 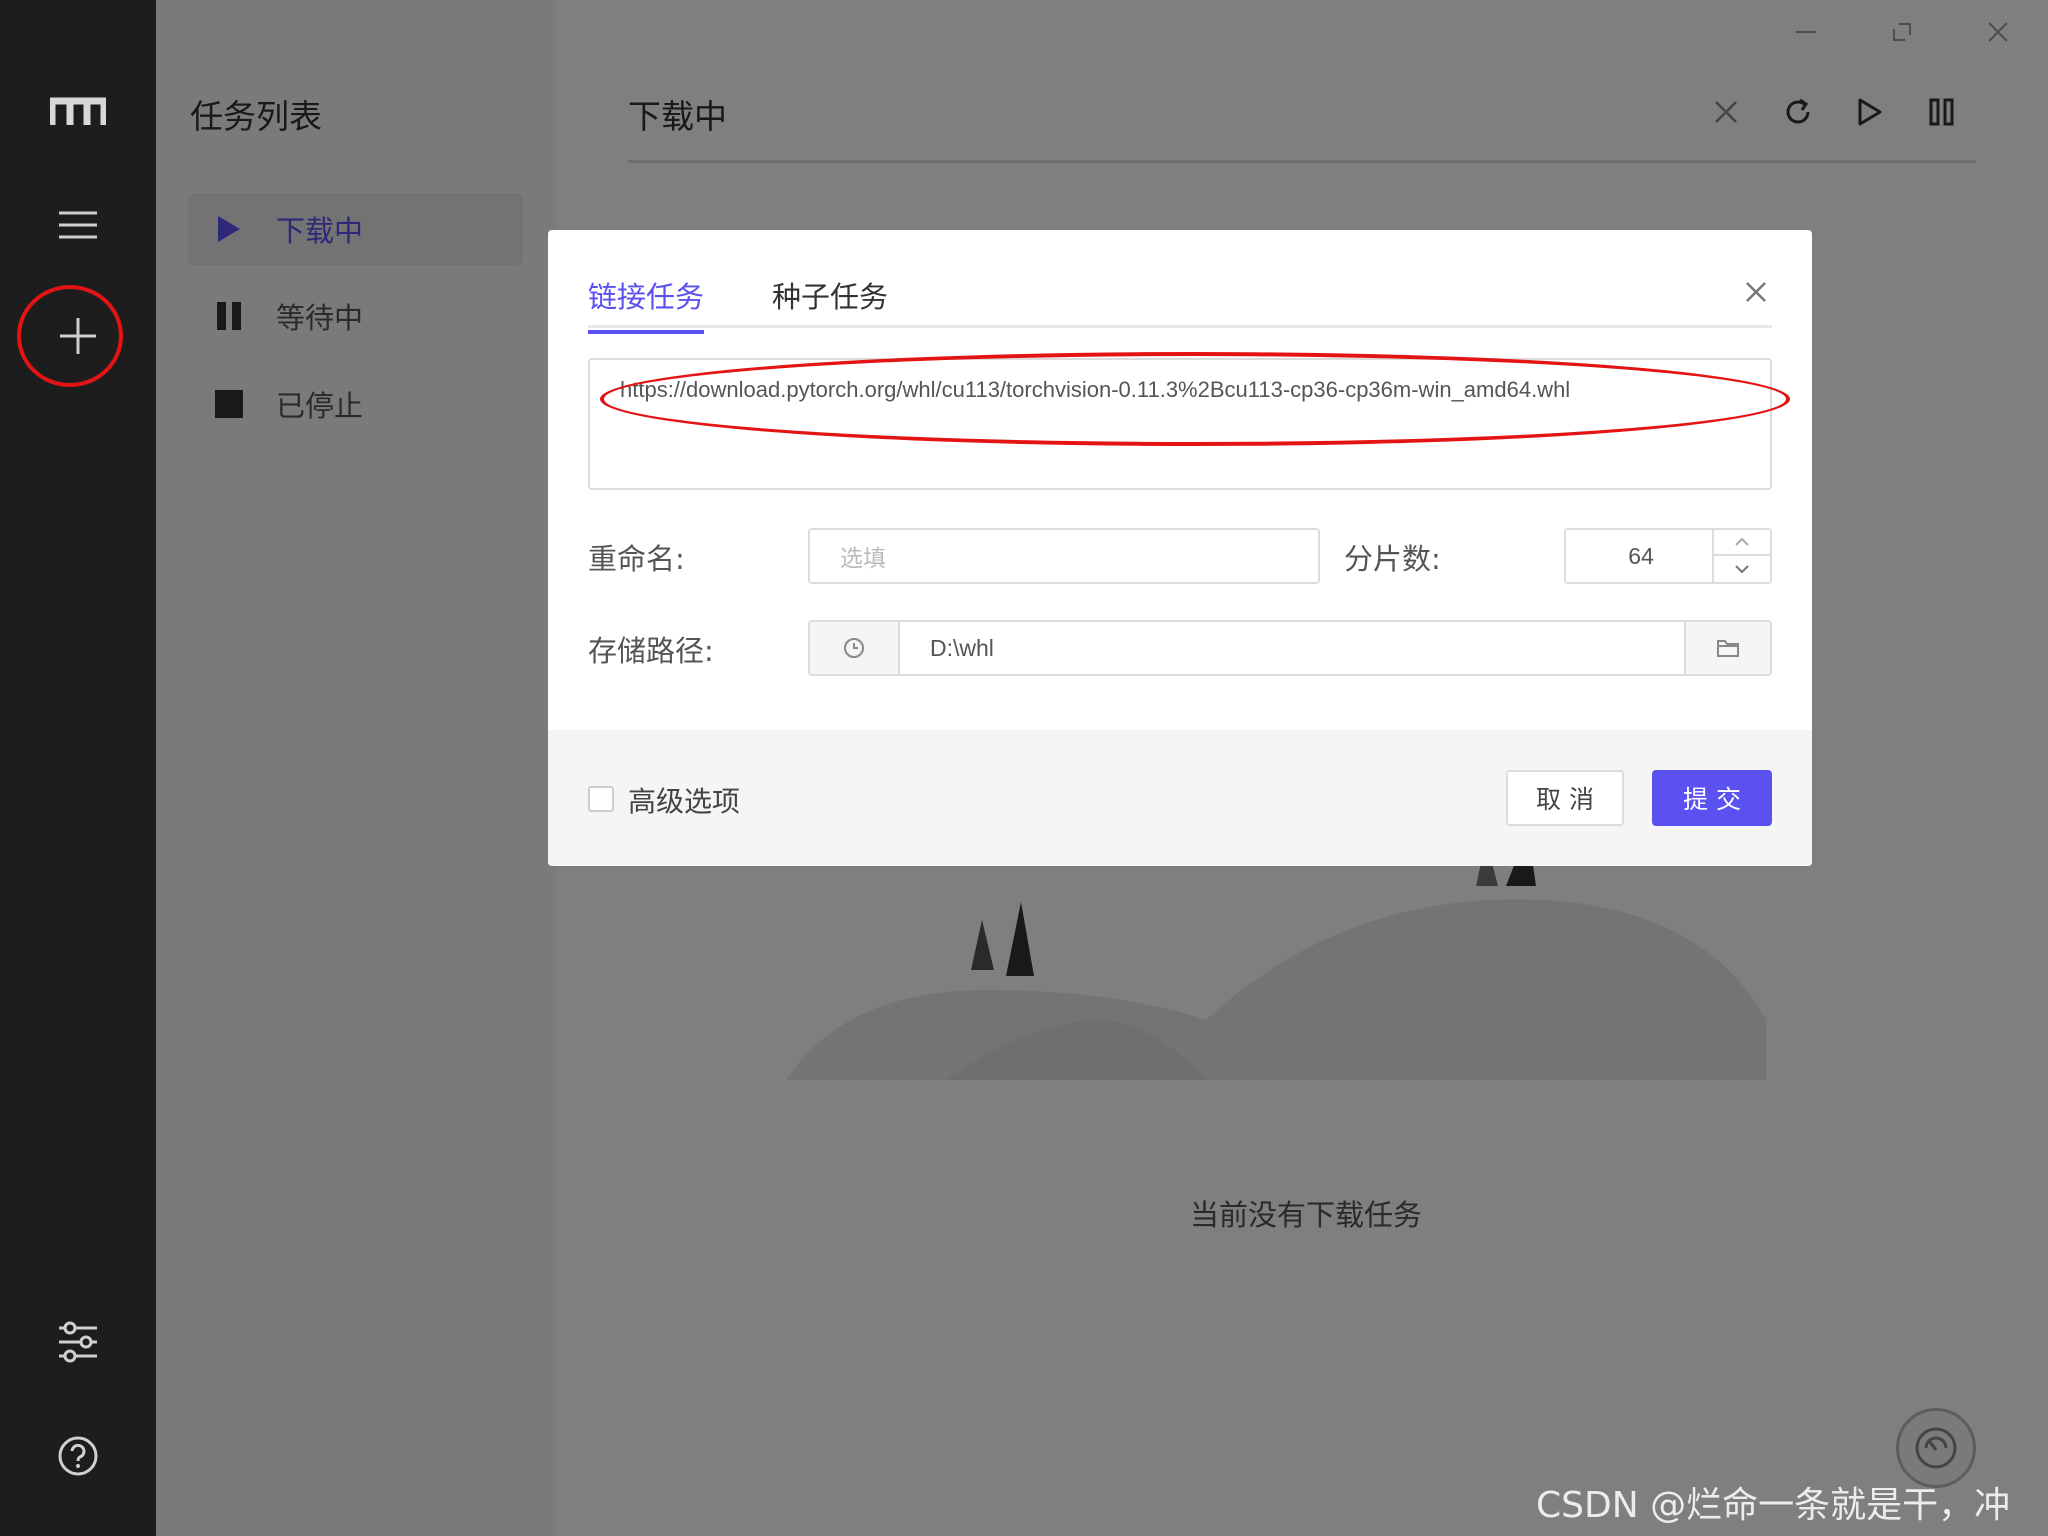 What do you see at coordinates (855, 648) in the screenshot?
I see `history-clock-icon` at bounding box center [855, 648].